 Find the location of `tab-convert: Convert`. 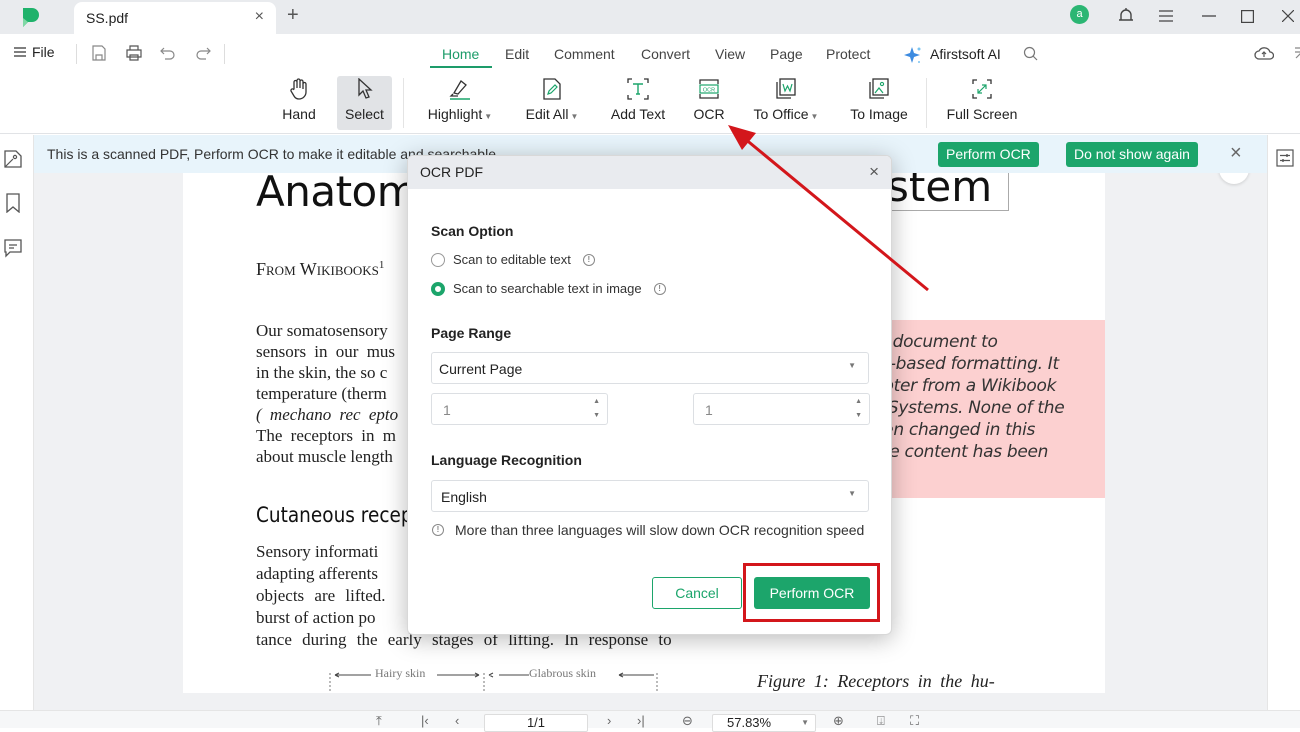

tab-convert: Convert is located at coordinates (665, 54).